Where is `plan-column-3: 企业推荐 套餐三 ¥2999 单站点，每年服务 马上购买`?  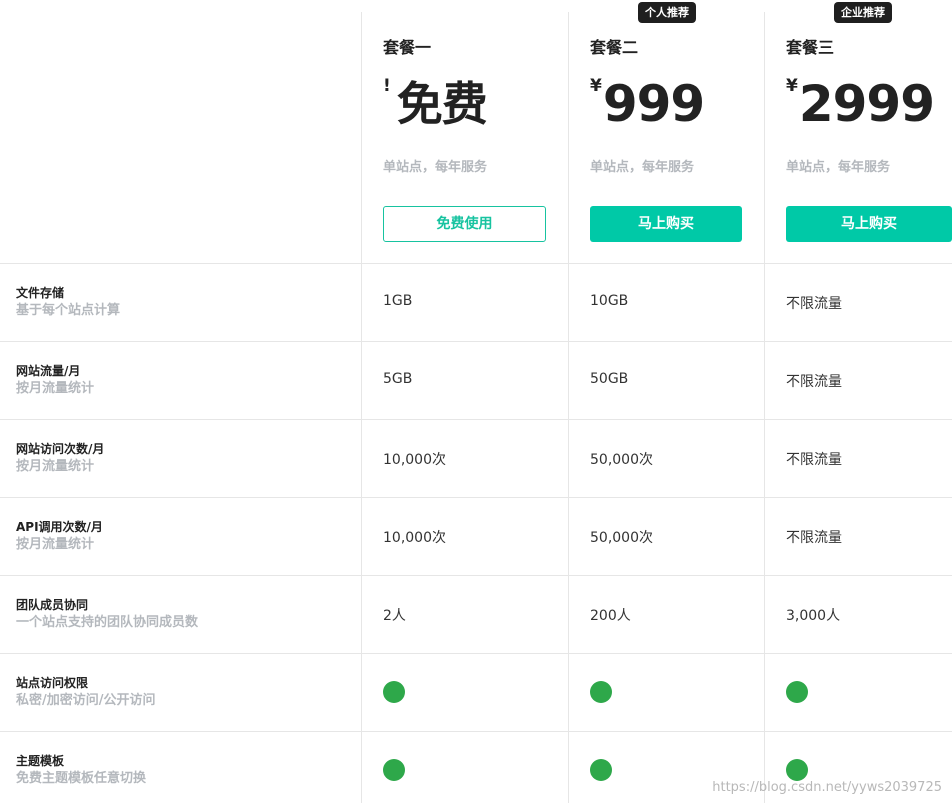 plan-column-3: 企业推荐 套餐三 ¥2999 单站点，每年服务 马上购买 is located at coordinates (869, 131).